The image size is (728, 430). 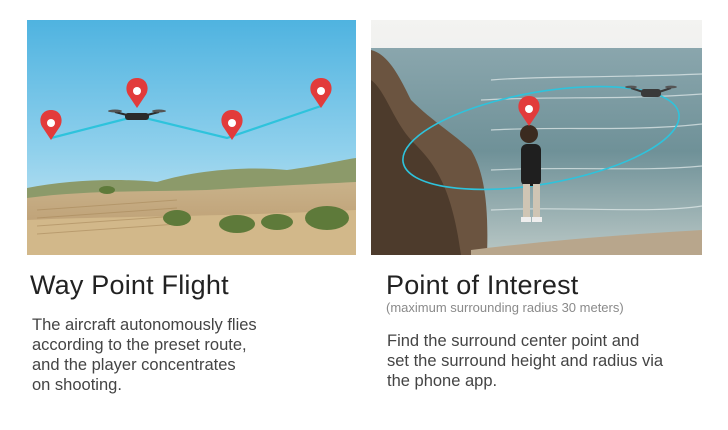 I want to click on point-of-interest-subtitle: (maximum surrounding radius 30 meters), so click(x=505, y=307).